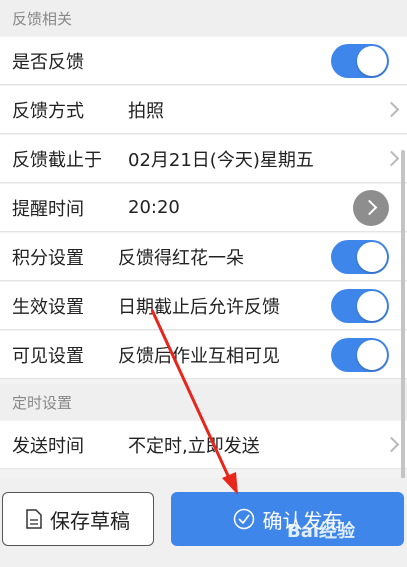  I want to click on section-header-feedback-label: 反馈相关, so click(42, 18).